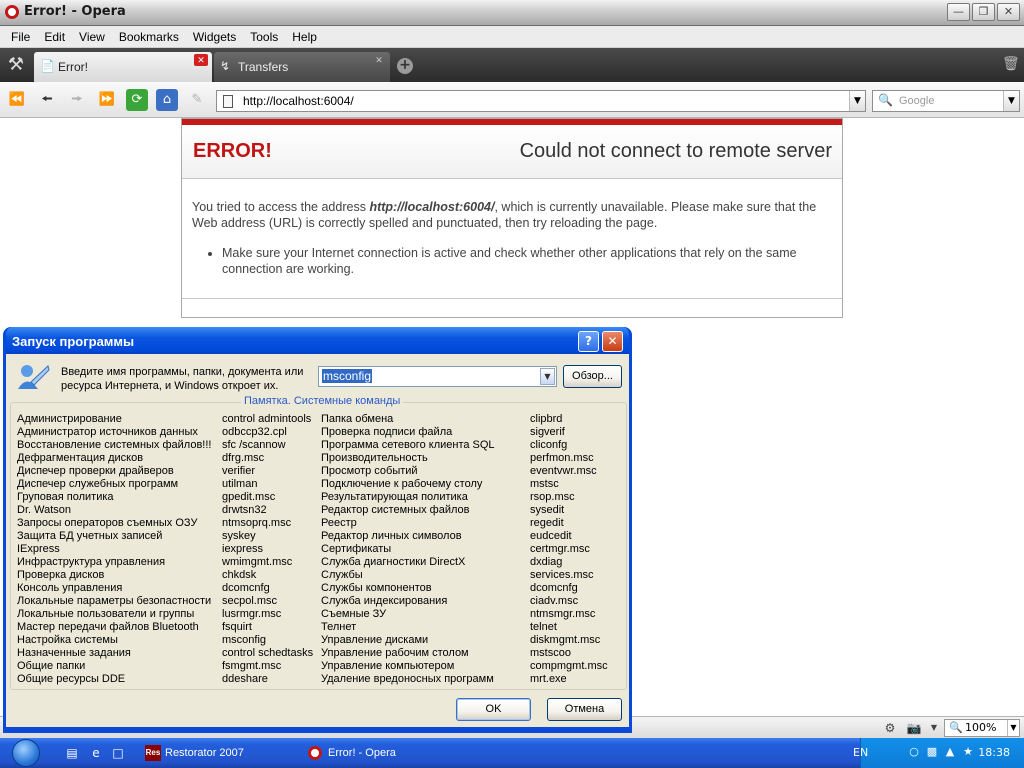 The width and height of the screenshot is (1024, 768). I want to click on quick-launch-icon: □, so click(118, 753).